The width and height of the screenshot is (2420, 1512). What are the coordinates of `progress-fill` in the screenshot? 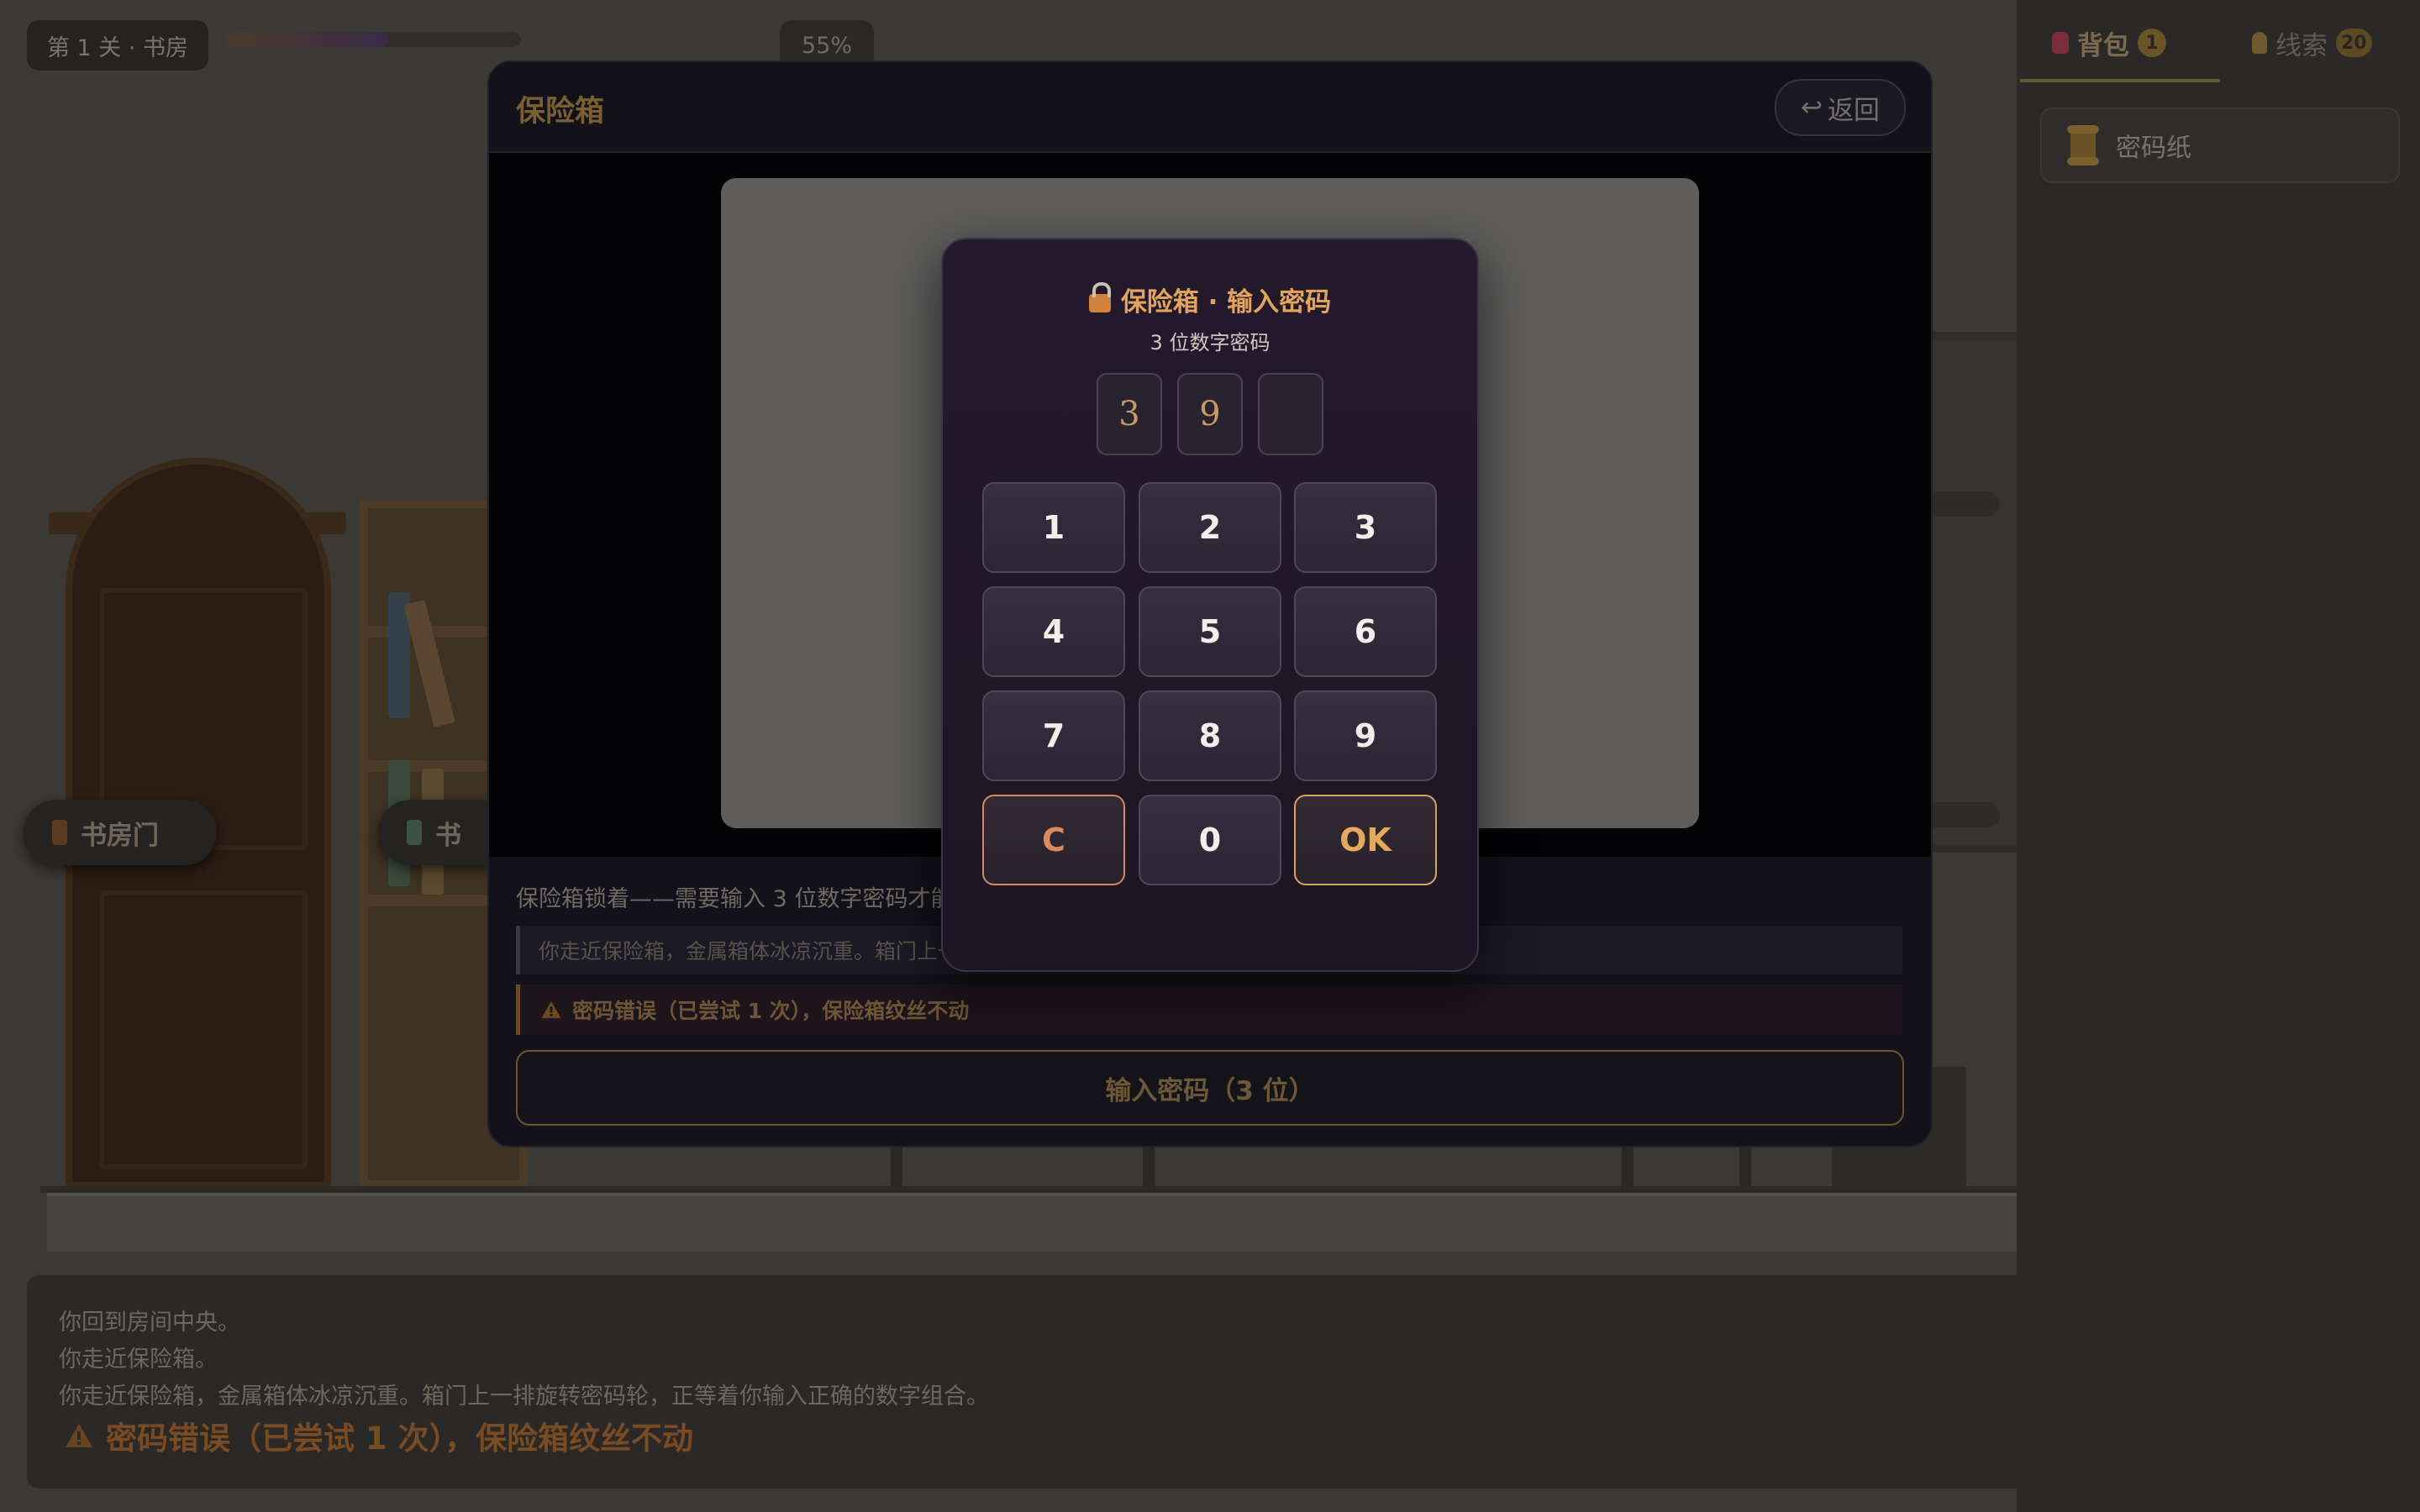 It's located at (306, 39).